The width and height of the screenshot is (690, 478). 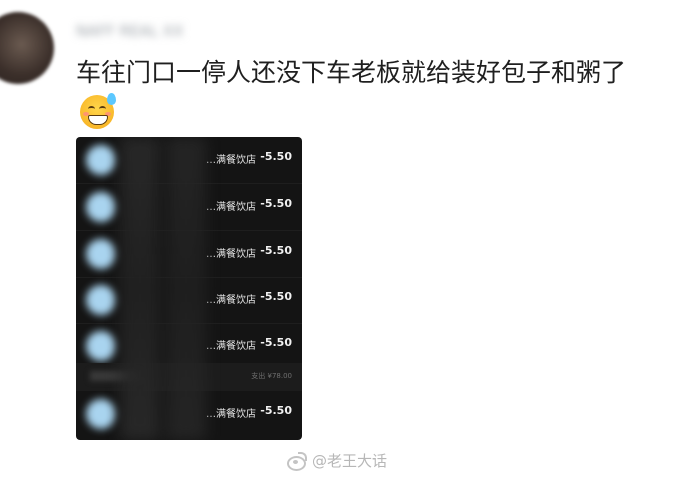 What do you see at coordinates (151, 31) in the screenshot?
I see `comment-username: NAFF REAL XX` at bounding box center [151, 31].